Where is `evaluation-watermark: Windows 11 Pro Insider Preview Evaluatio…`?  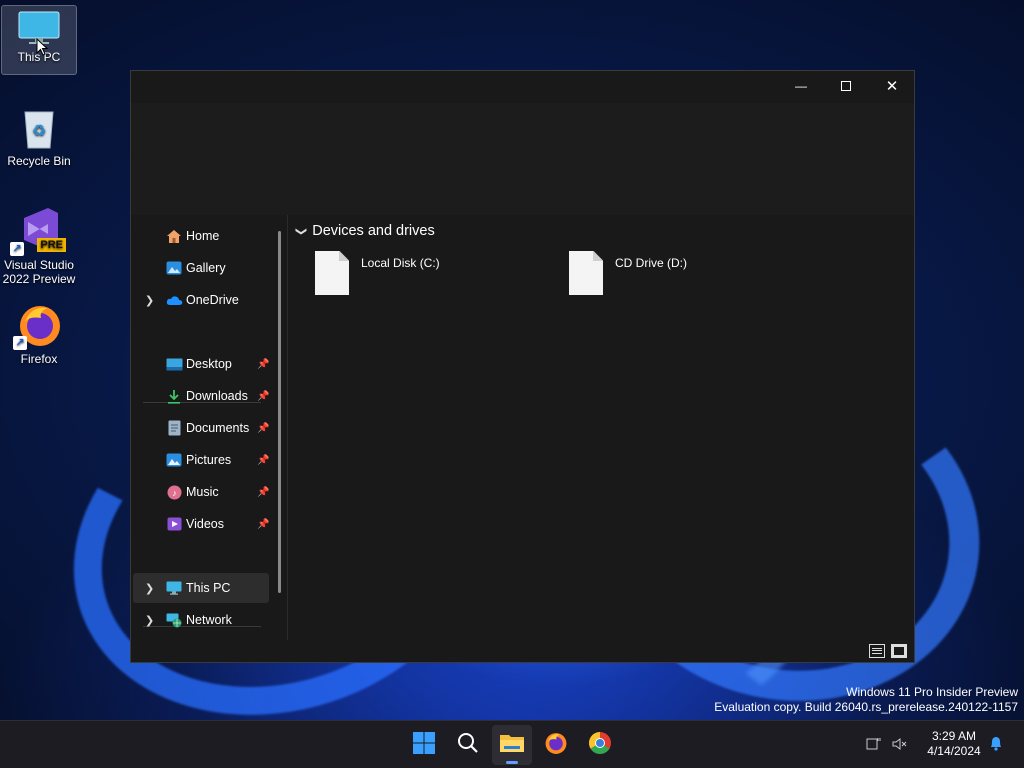 evaluation-watermark: Windows 11 Pro Insider Preview Evaluatio… is located at coordinates (866, 700).